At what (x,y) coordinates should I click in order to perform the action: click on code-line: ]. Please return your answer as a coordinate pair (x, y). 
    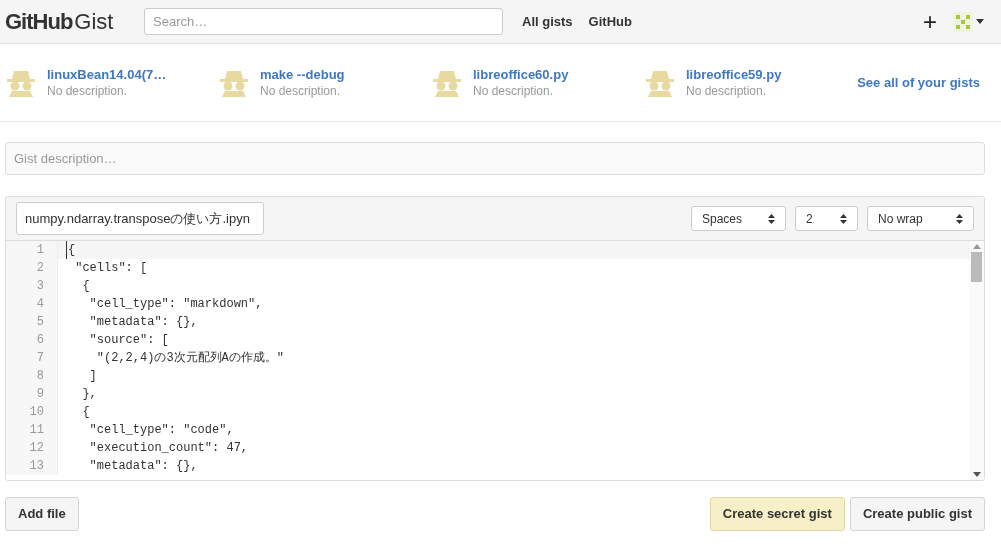
    Looking at the image, I should click on (92, 376).